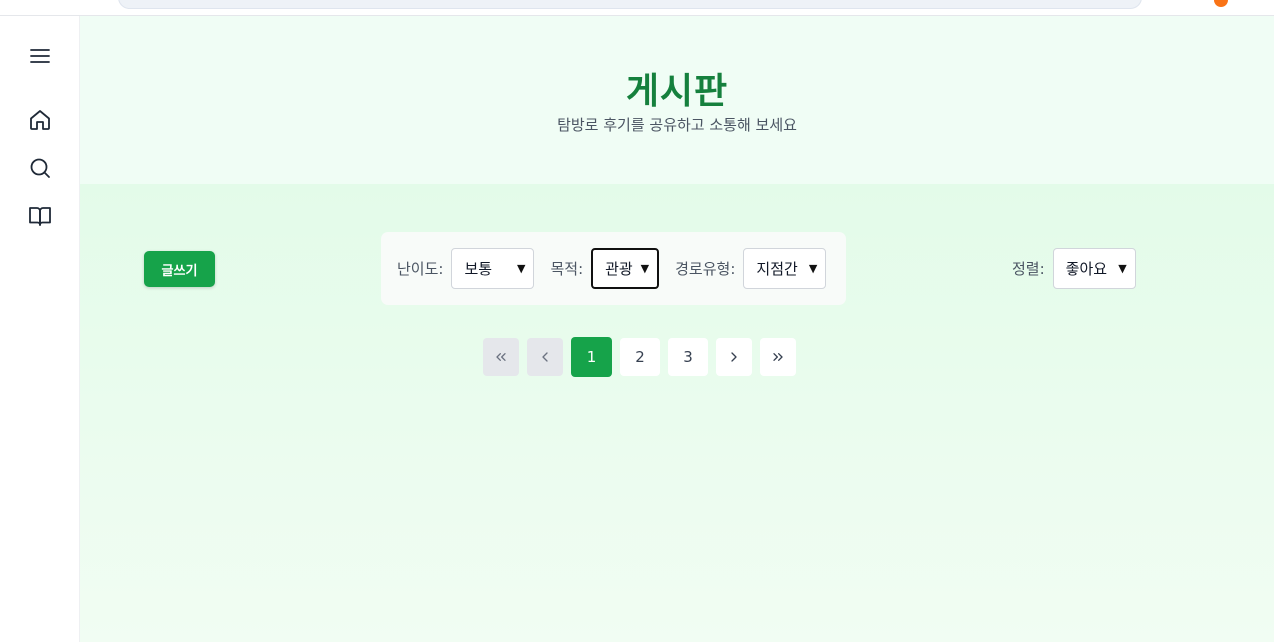 The height and width of the screenshot is (642, 1274). I want to click on difficulty-select: 보통 ▼, so click(493, 268).